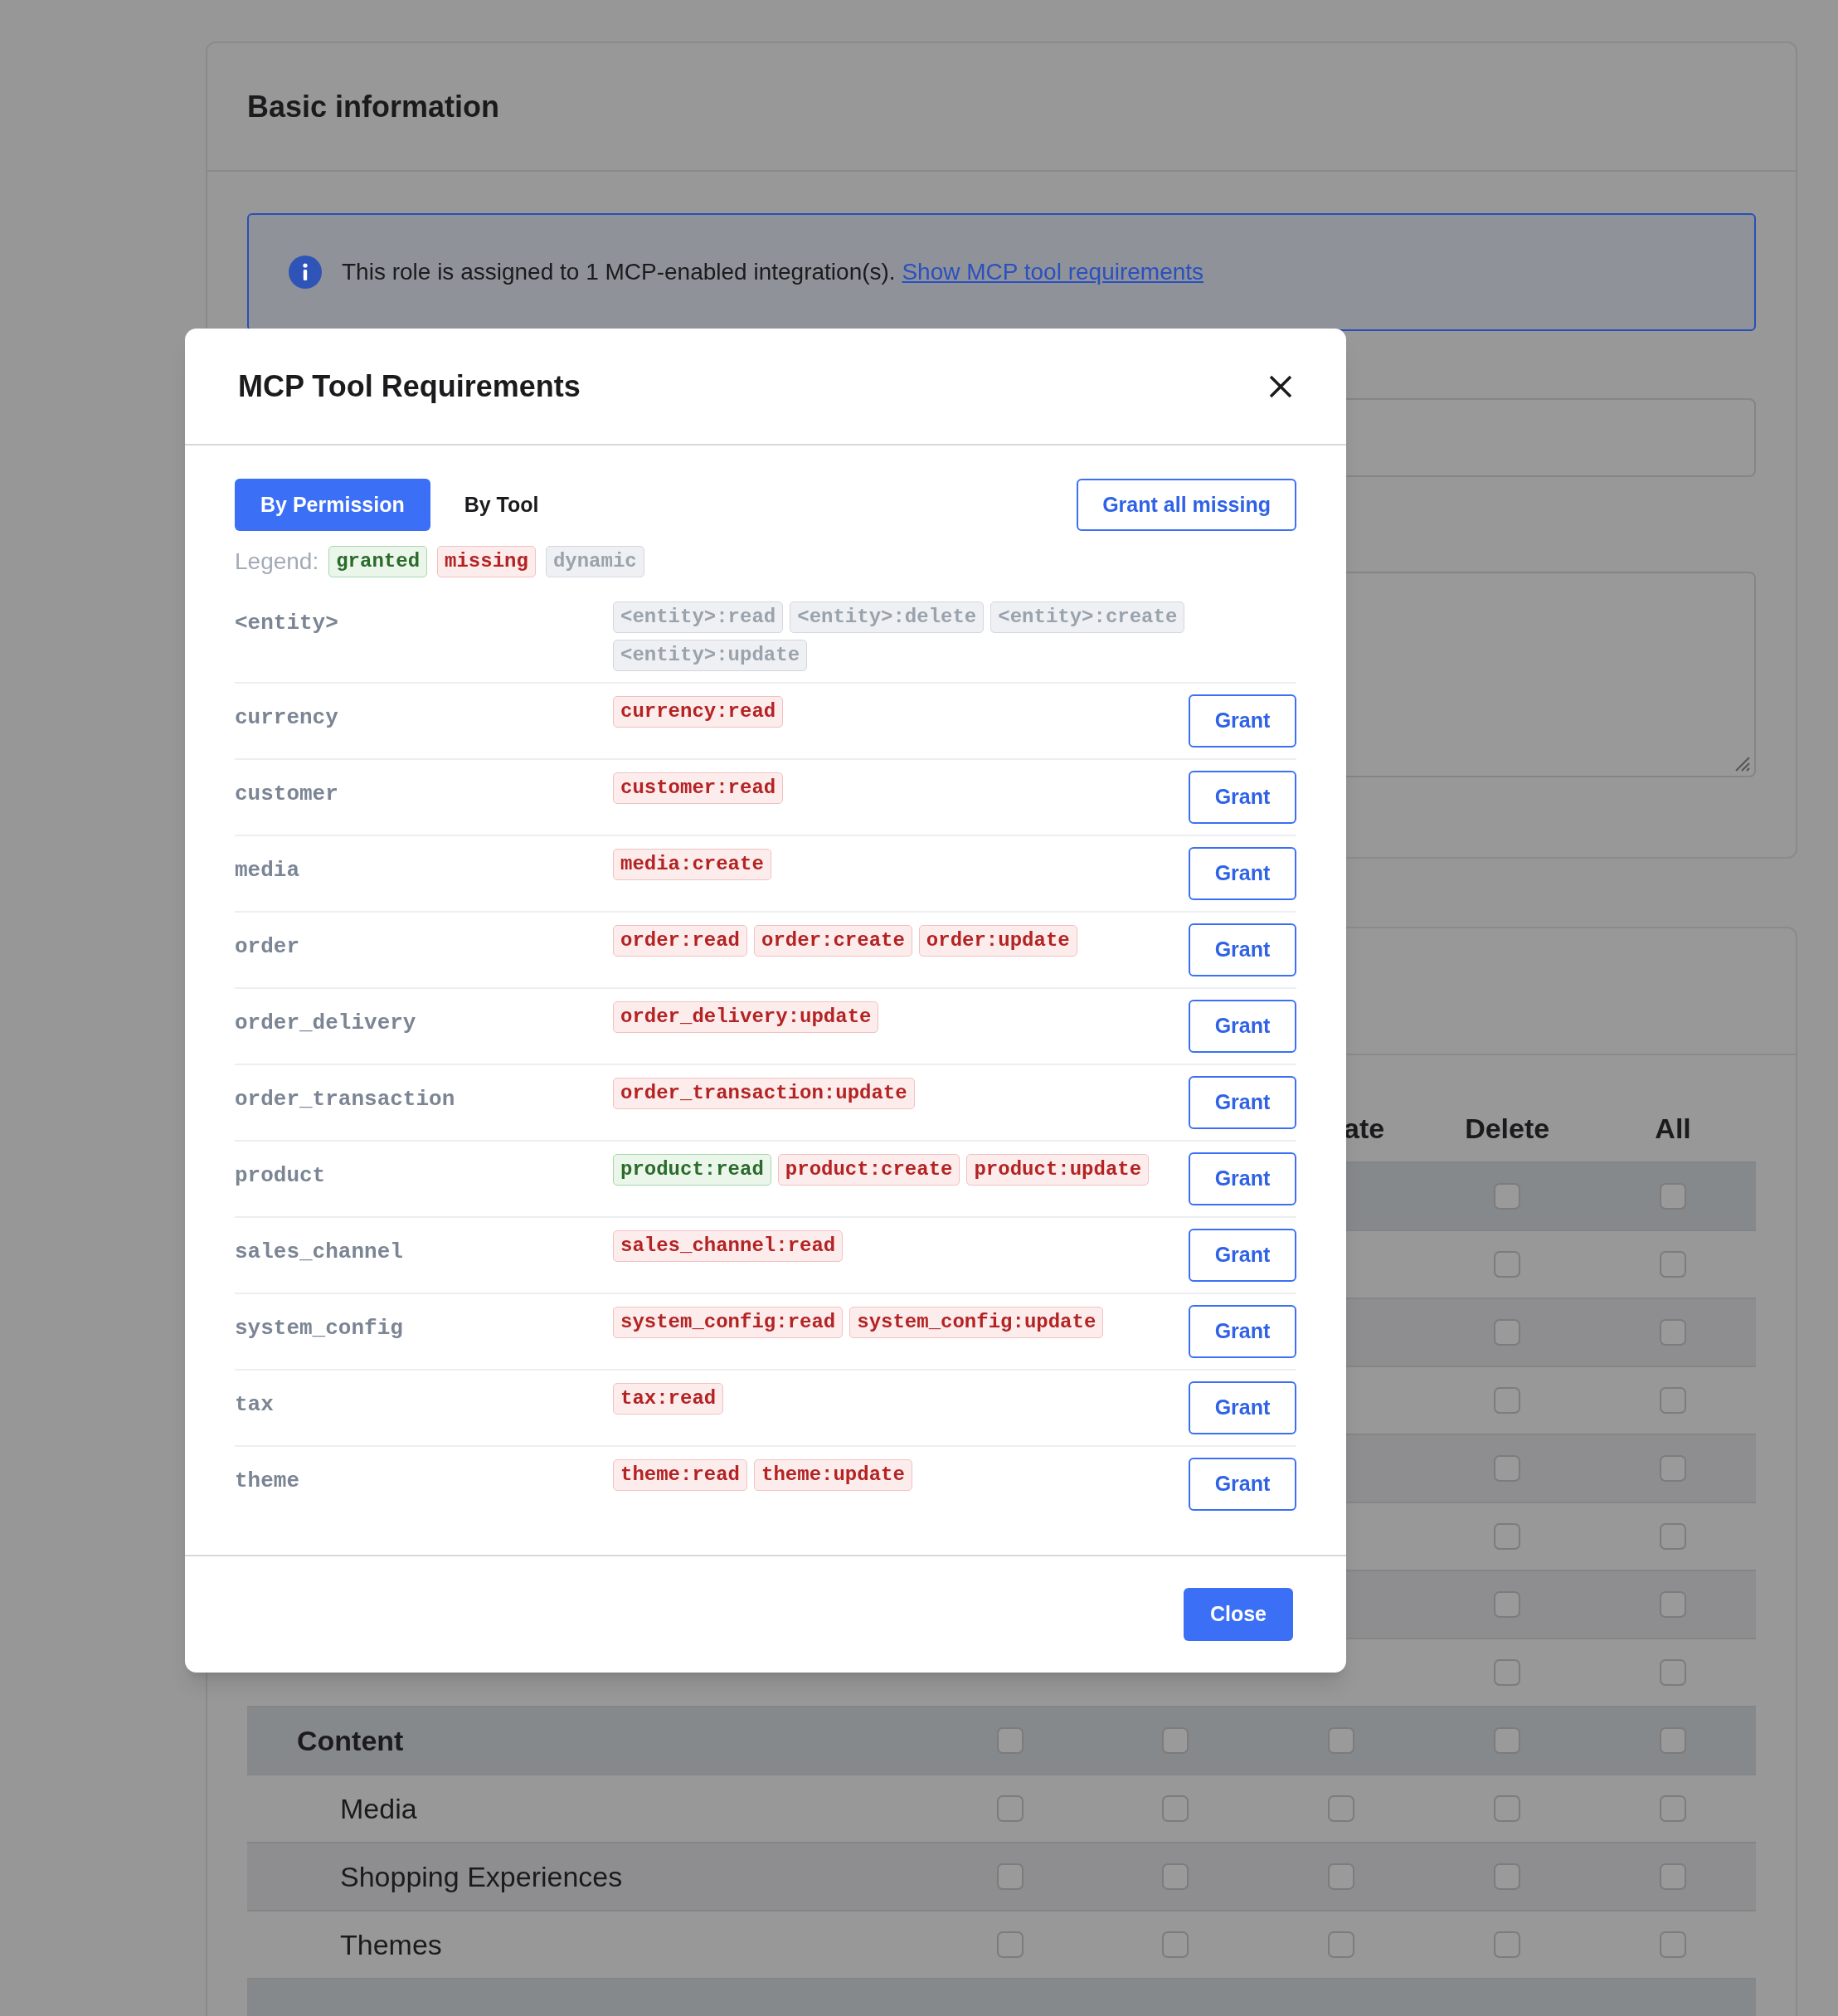 The width and height of the screenshot is (1838, 2016). Describe the element at coordinates (833, 941) in the screenshot. I see `permission-tag: order:create` at that location.